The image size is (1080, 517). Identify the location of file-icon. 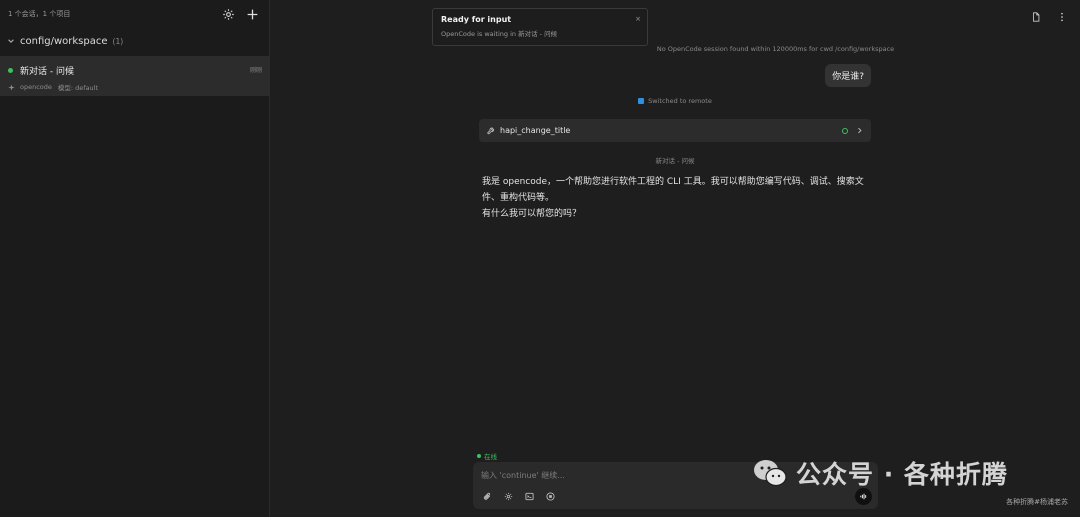
(1036, 17).